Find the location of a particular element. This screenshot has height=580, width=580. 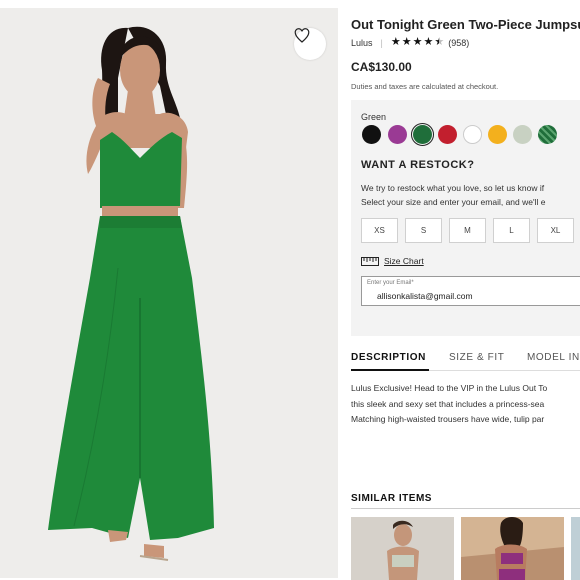

color-label: Green is located at coordinates (374, 117).